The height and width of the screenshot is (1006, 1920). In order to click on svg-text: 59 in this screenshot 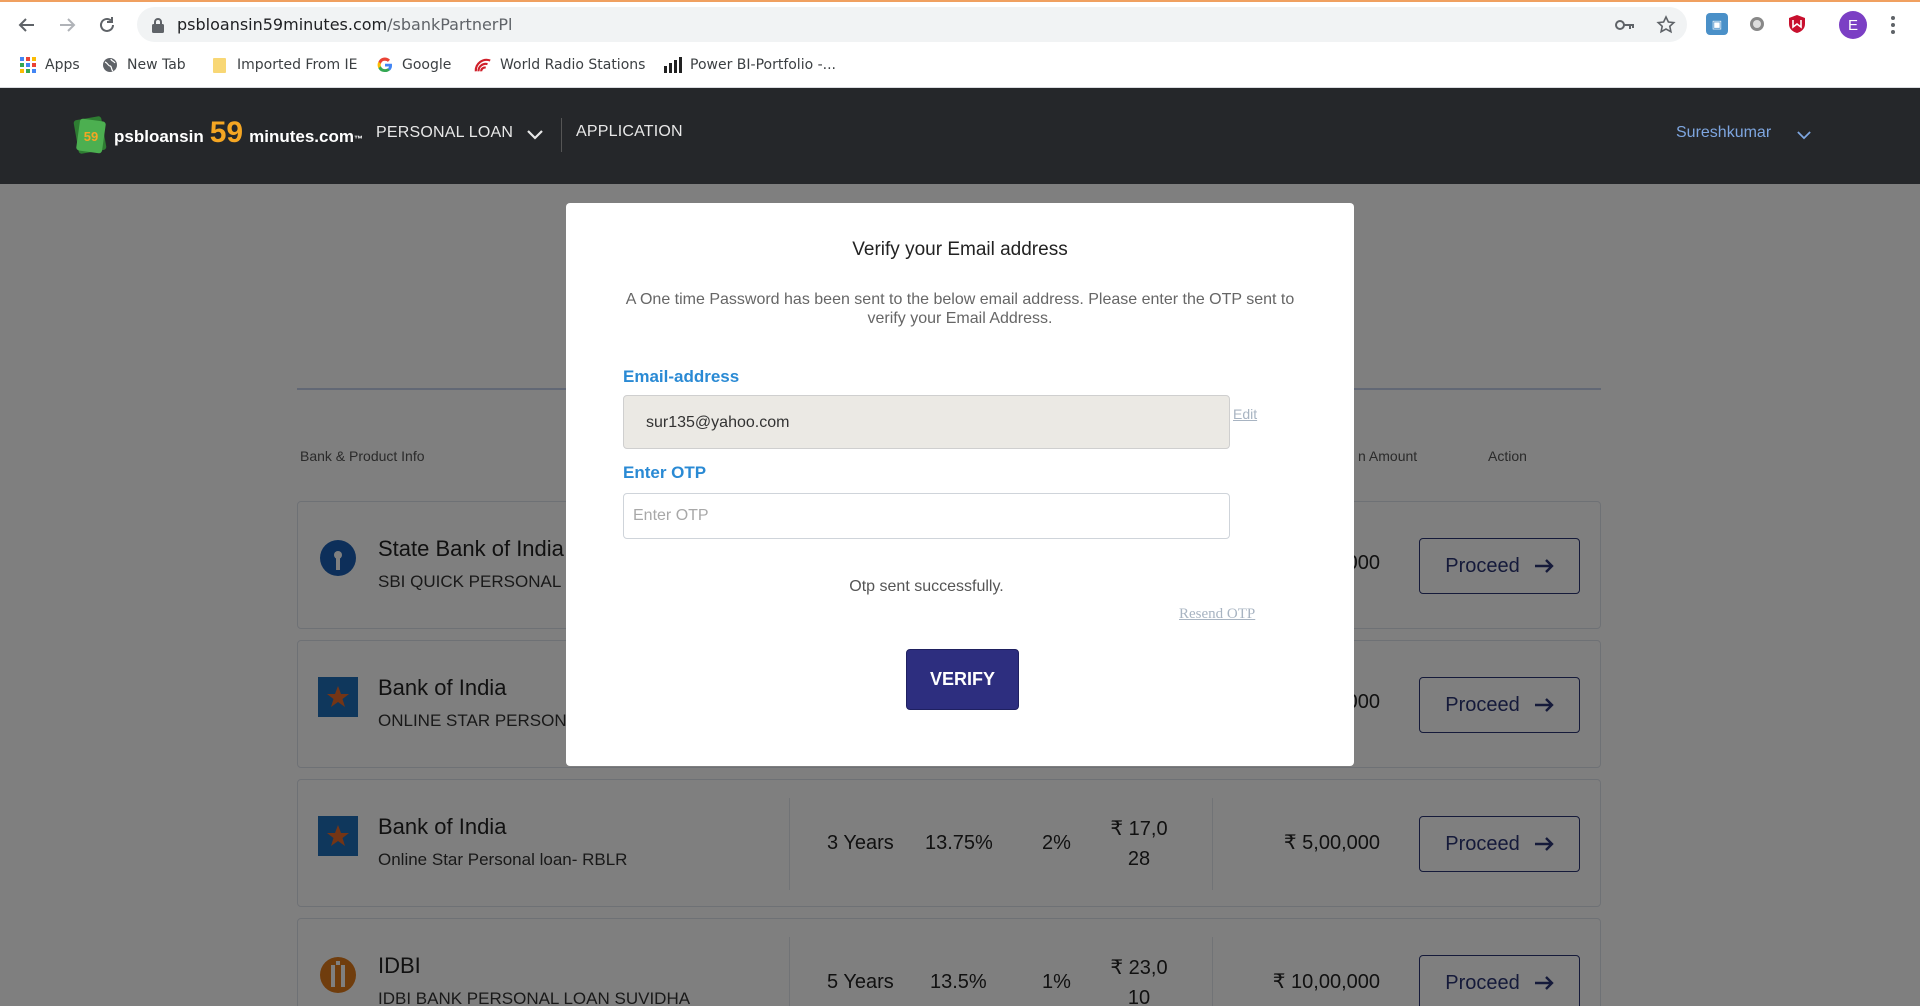, I will do `click(91, 136)`.